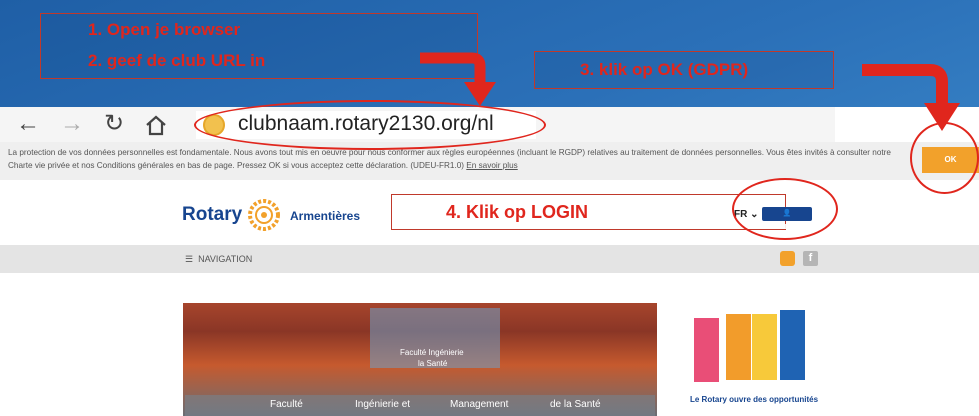 Image resolution: width=979 pixels, height=416 pixels. I want to click on hero-banner-line1: Faculté Ingénierie, so click(432, 352).